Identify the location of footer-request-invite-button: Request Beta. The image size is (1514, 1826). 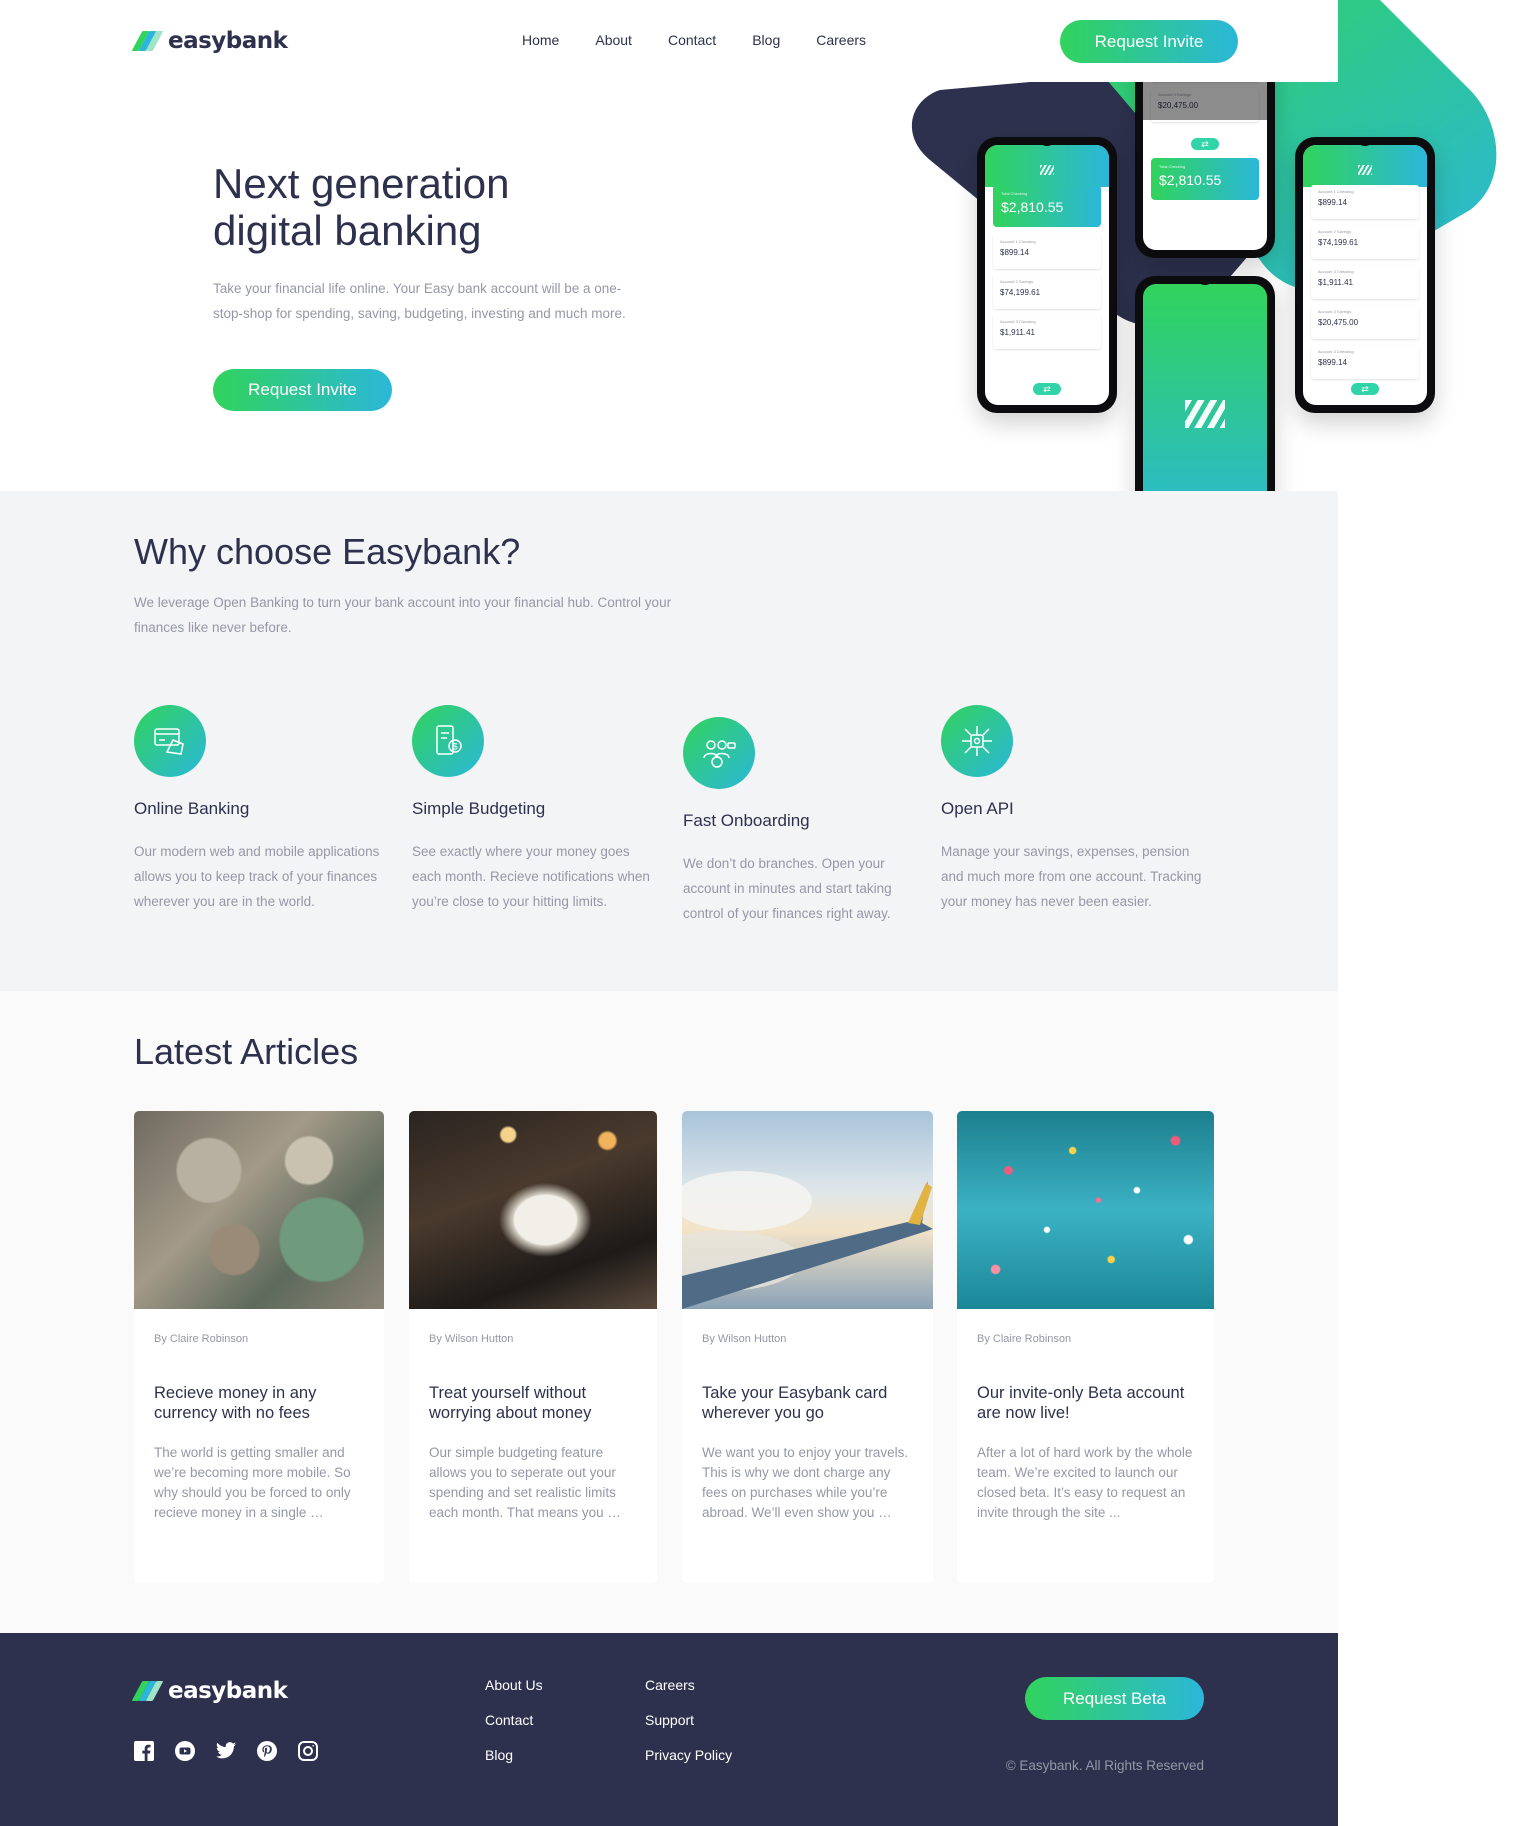
(1114, 1698).